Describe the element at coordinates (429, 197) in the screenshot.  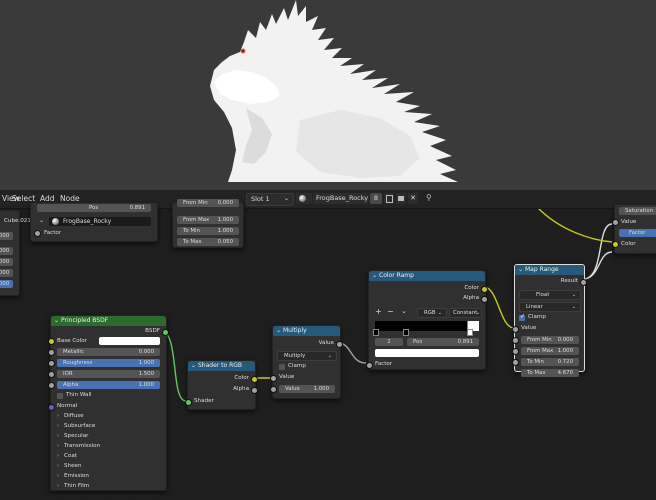
I see `pin-icon: ⚲` at that location.